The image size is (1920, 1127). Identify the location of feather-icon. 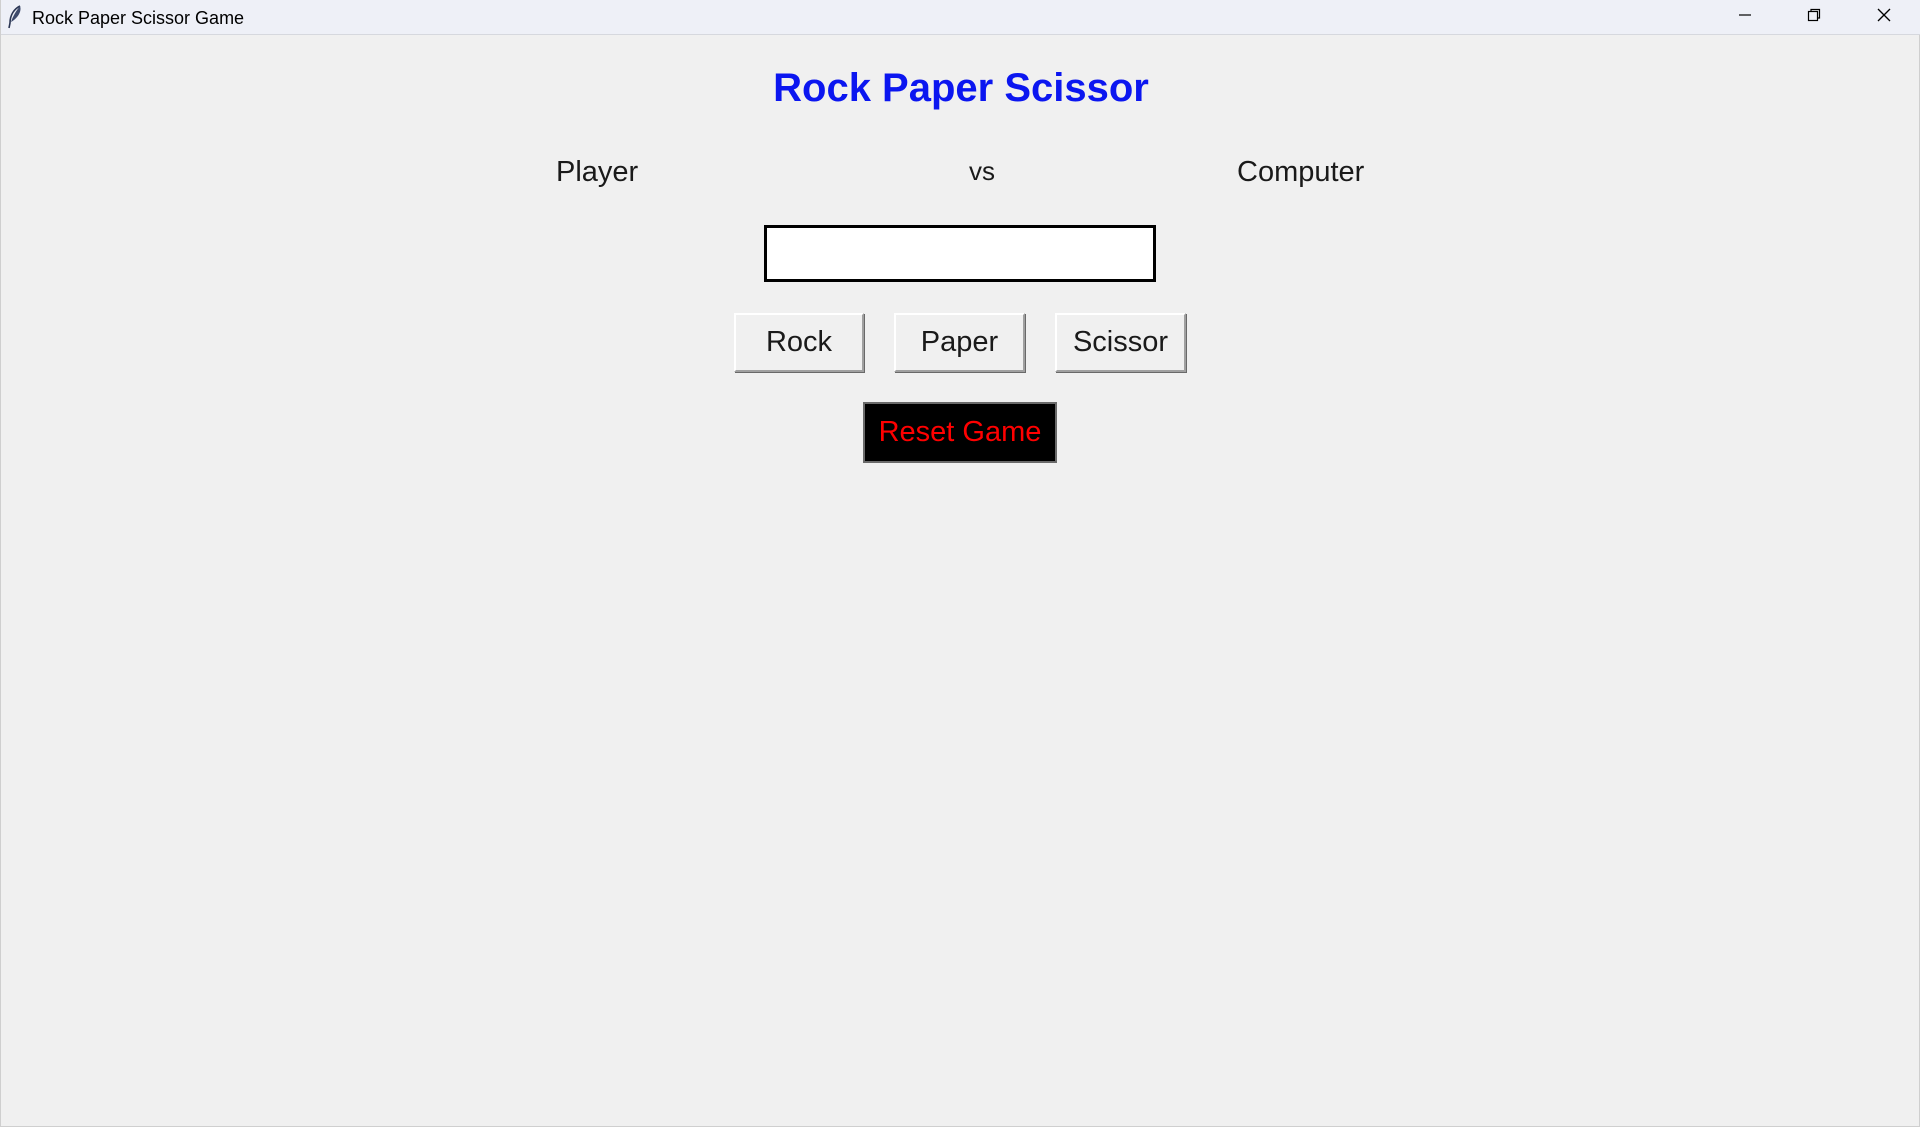
(15, 17).